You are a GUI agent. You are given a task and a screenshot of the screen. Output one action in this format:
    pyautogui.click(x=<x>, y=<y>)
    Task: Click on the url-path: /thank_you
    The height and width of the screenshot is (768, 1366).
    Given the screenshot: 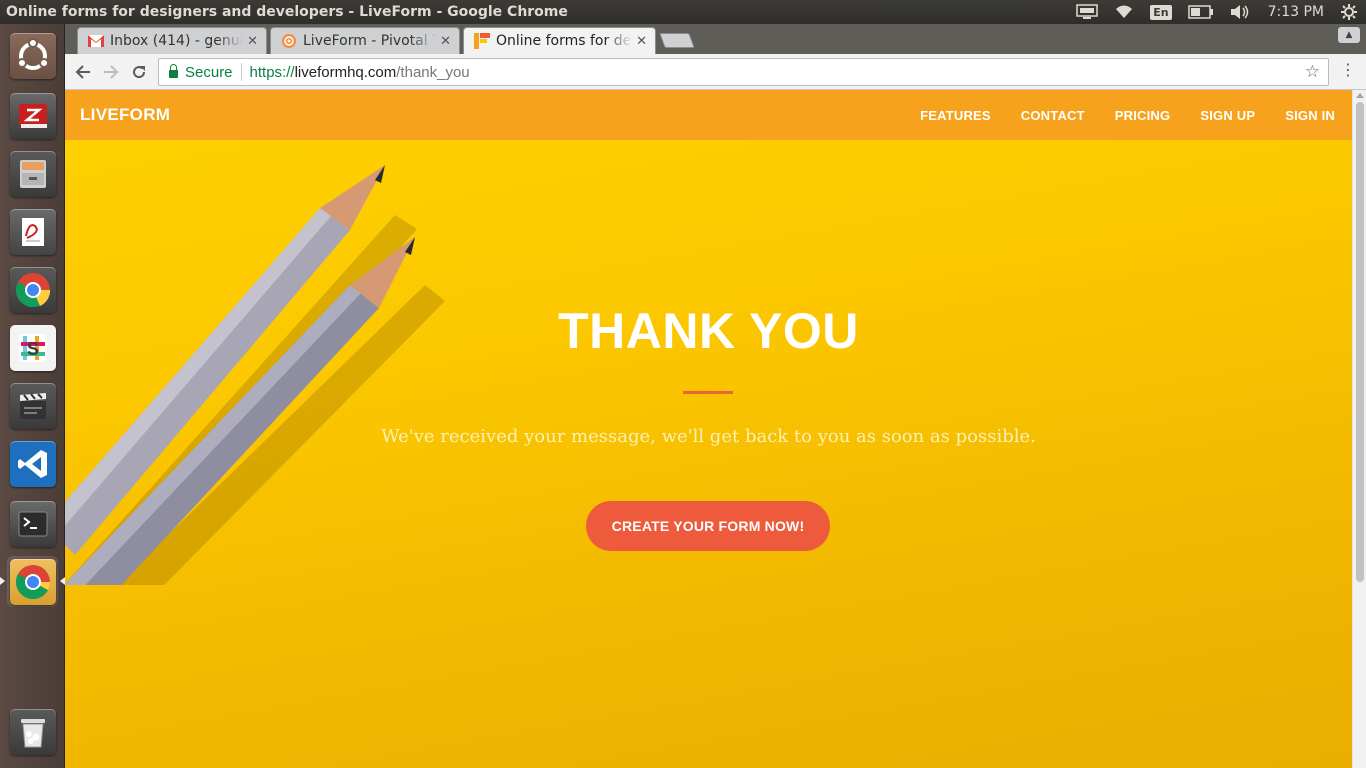 What is the action you would take?
    pyautogui.click(x=433, y=72)
    